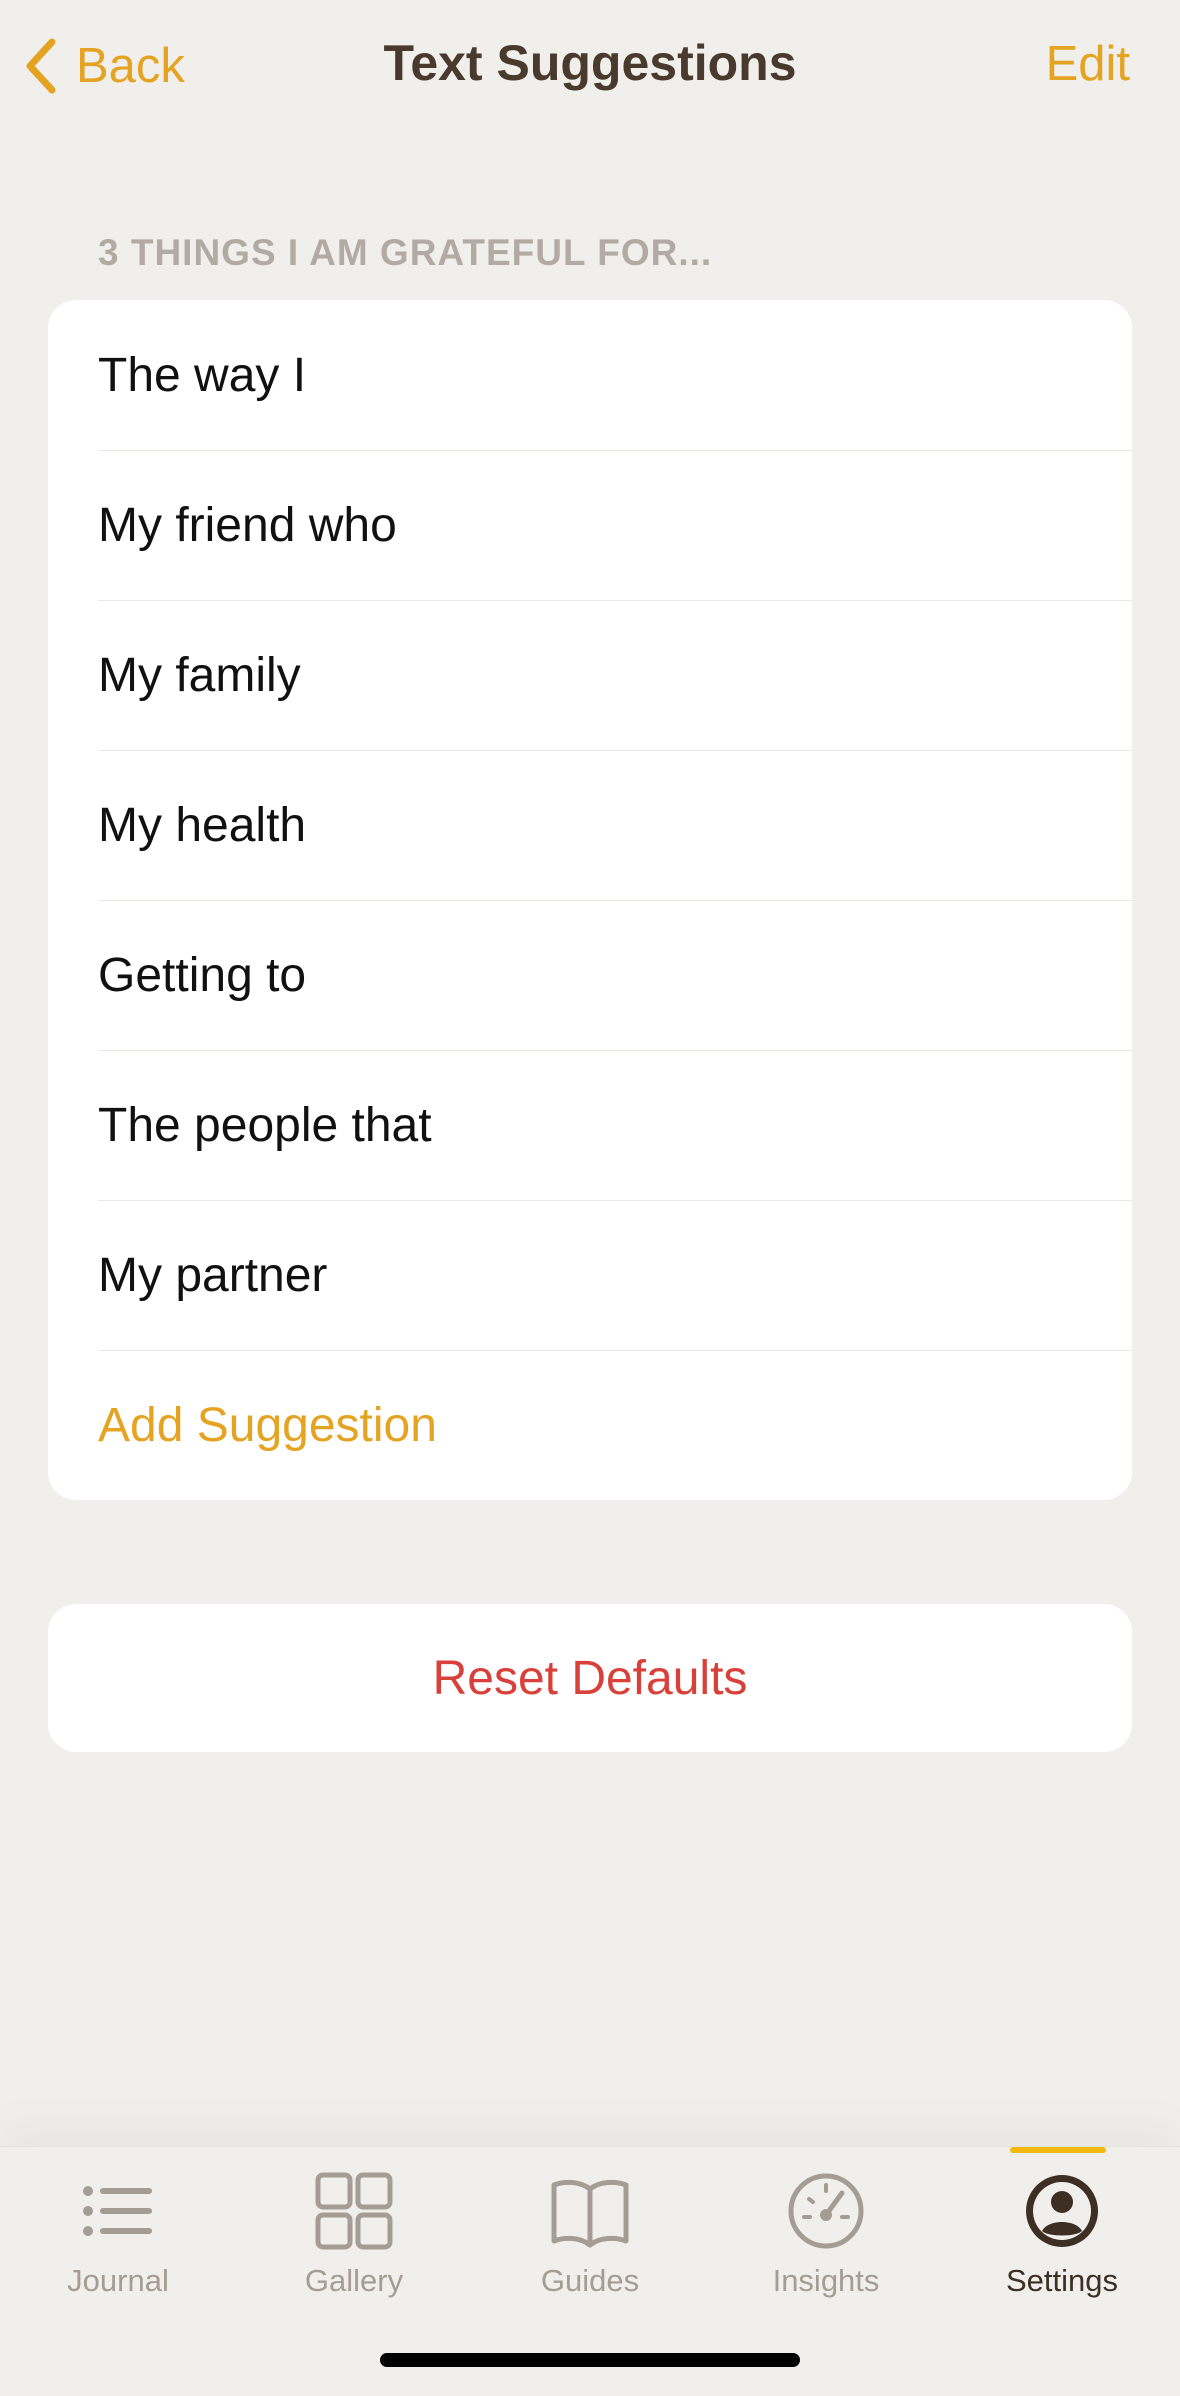 This screenshot has height=2396, width=1180. I want to click on home-indicator, so click(590, 2360).